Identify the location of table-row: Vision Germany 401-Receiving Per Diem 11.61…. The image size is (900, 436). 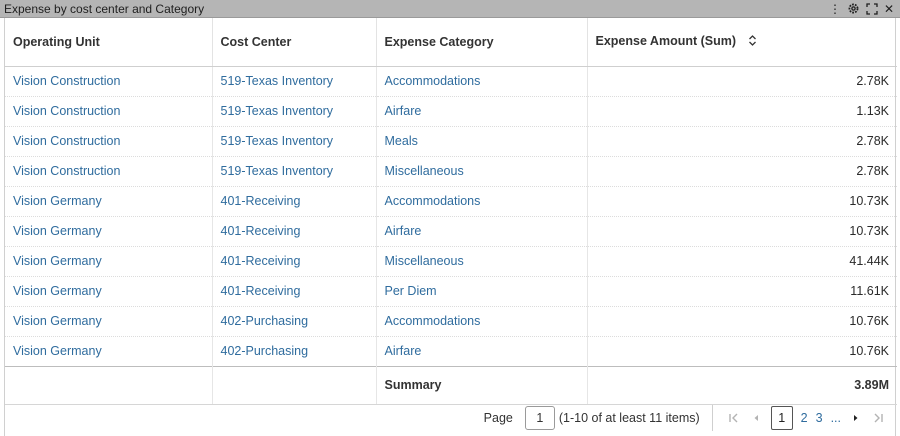
(451, 291).